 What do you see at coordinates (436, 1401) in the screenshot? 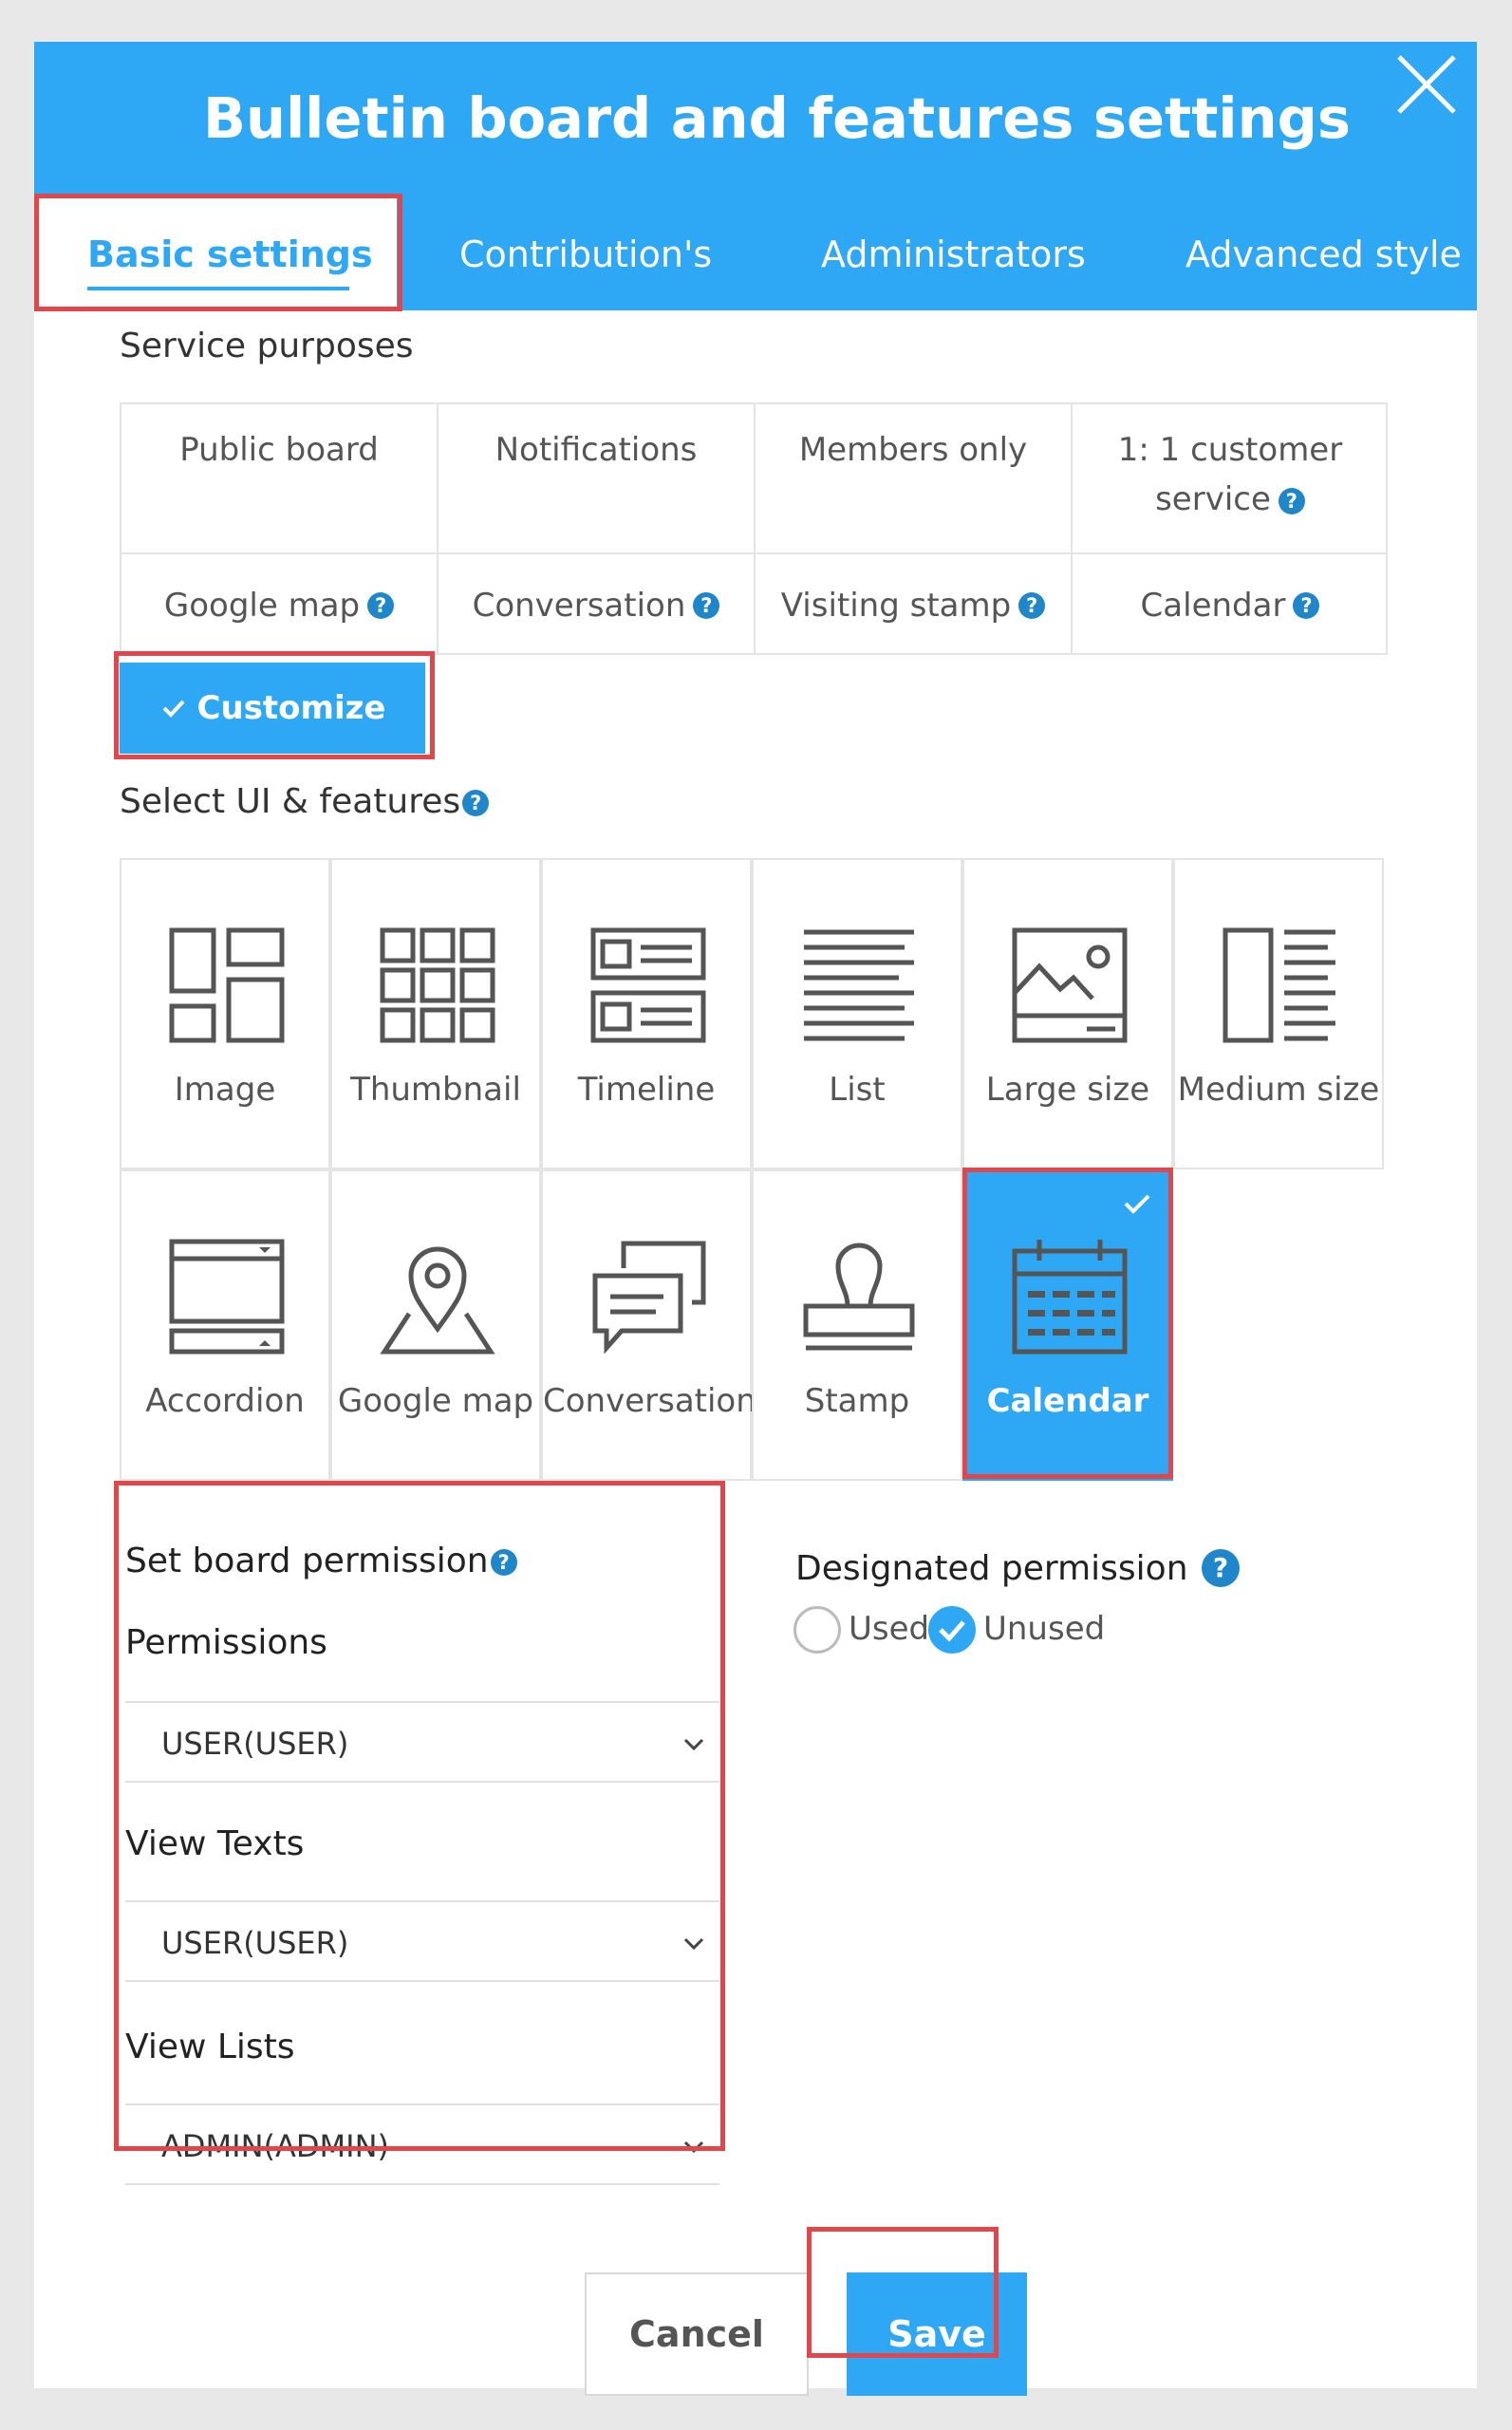
I see `ui-option-label: Google map` at bounding box center [436, 1401].